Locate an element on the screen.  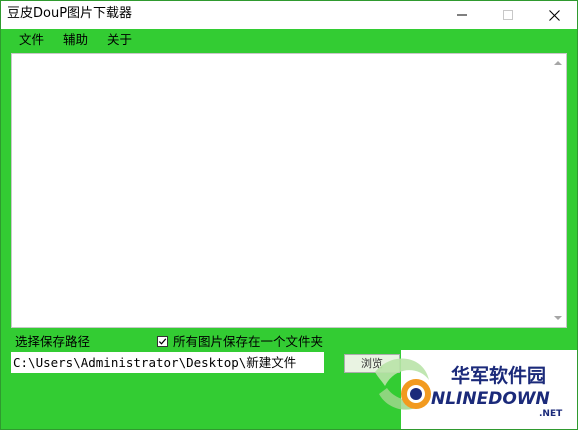
save-path-input is located at coordinates (167, 362).